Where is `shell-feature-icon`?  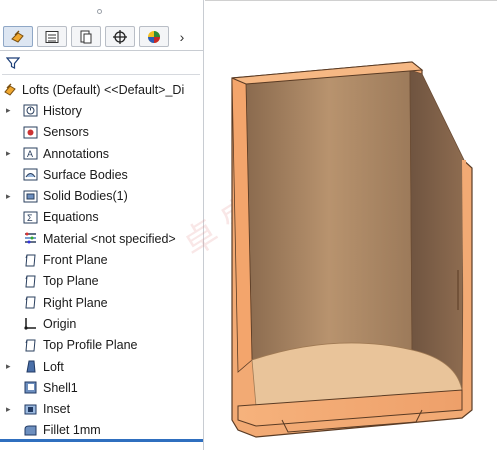 shell-feature-icon is located at coordinates (30, 387).